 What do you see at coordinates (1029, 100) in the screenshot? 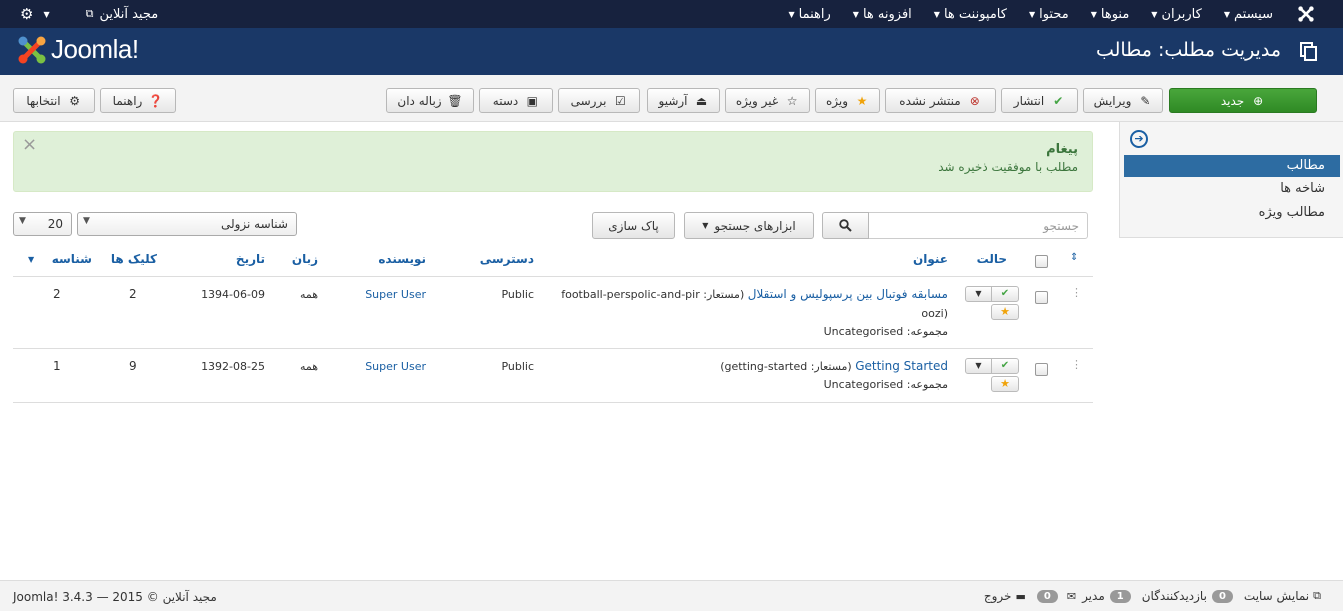
I see `button-label: انتشار` at bounding box center [1029, 100].